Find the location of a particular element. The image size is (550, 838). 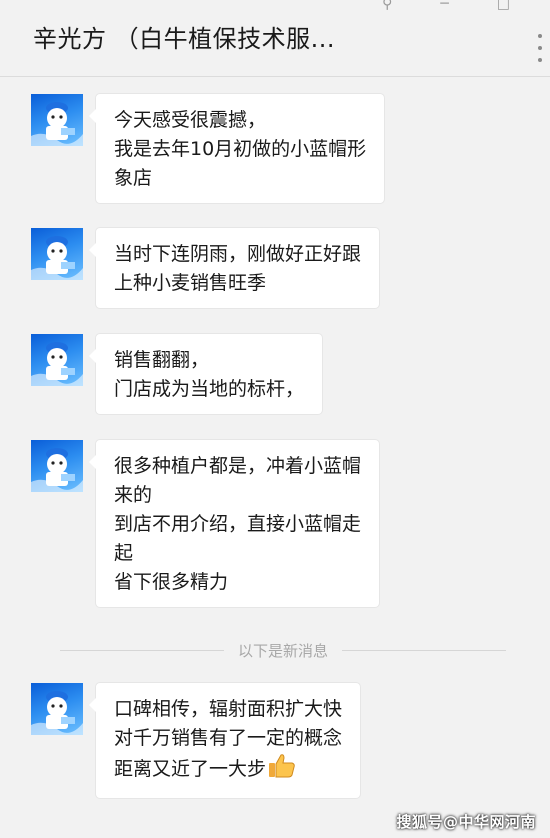

thumbs-up-icon is located at coordinates (282, 770).